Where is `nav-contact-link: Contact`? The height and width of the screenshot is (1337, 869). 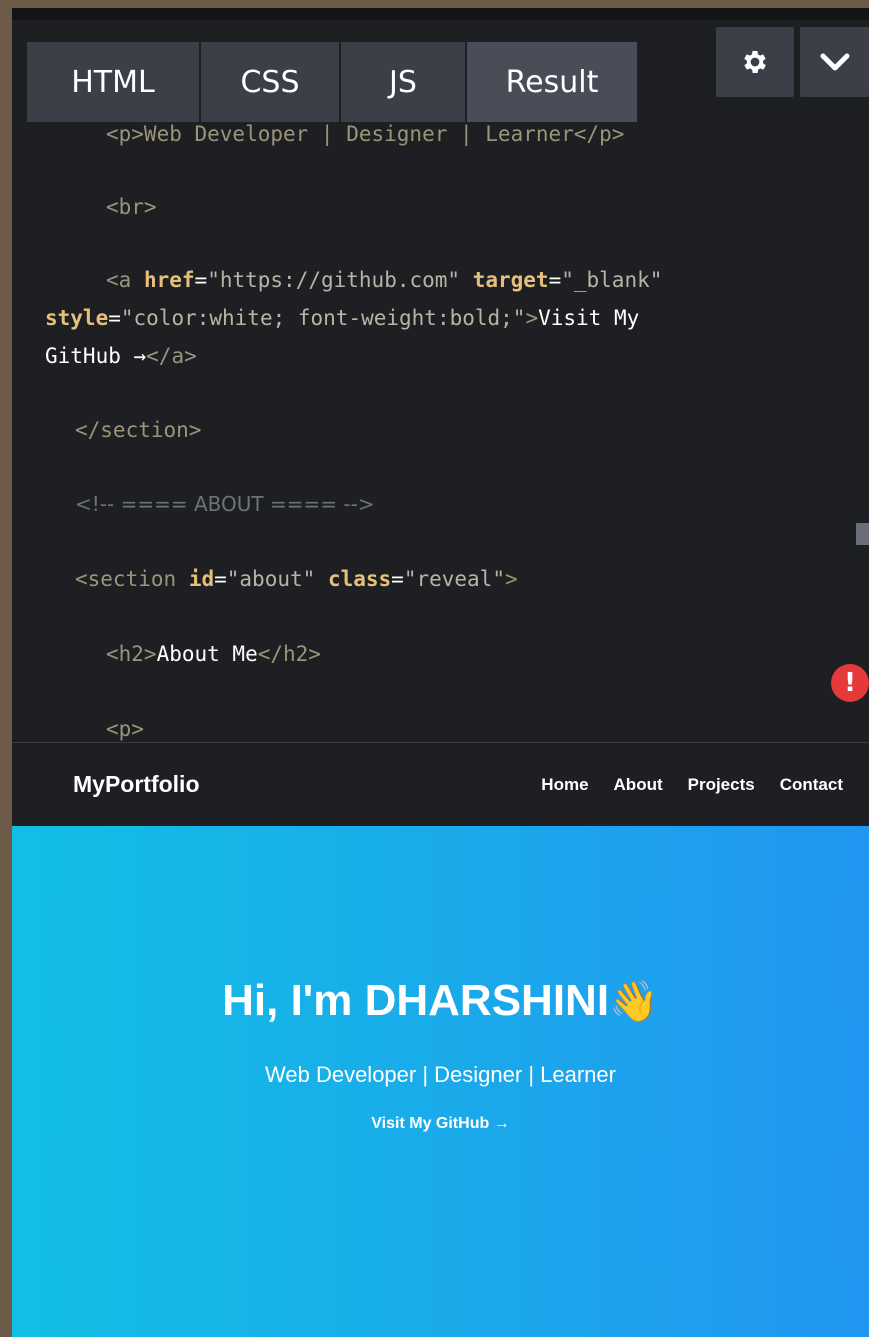
nav-contact-link: Contact is located at coordinates (811, 785).